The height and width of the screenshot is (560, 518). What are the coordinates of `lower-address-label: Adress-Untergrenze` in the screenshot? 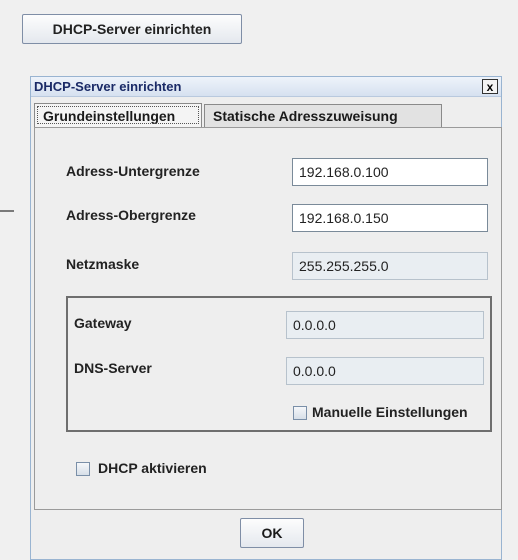 It's located at (133, 171).